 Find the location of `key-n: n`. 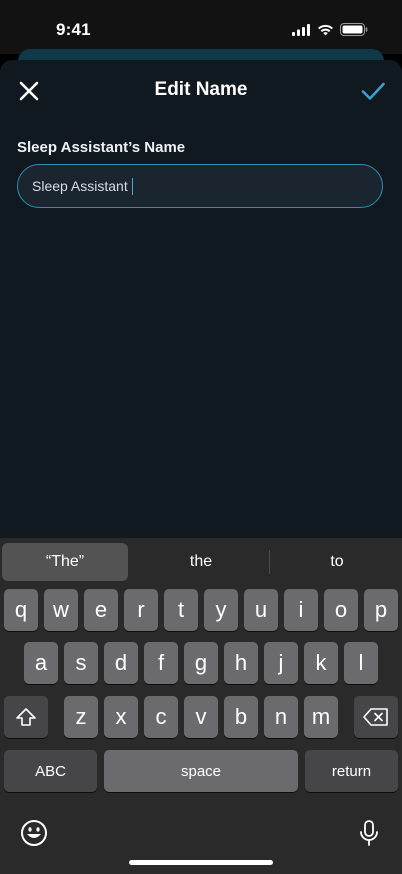

key-n: n is located at coordinates (281, 717).